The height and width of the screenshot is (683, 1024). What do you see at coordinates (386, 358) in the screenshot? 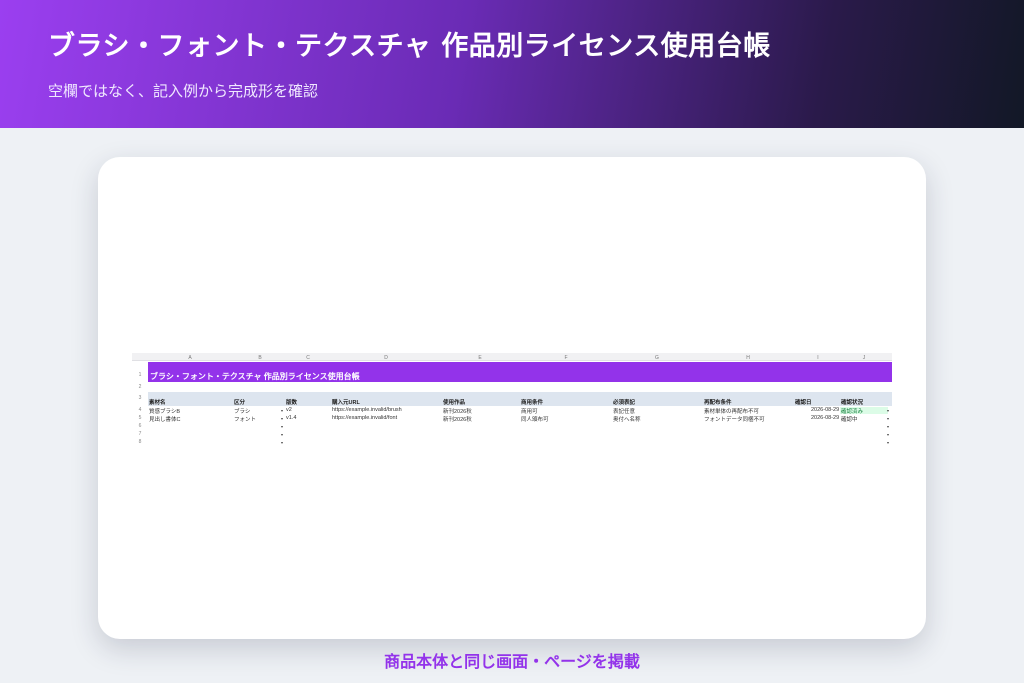
I see `column-letter: D` at bounding box center [386, 358].